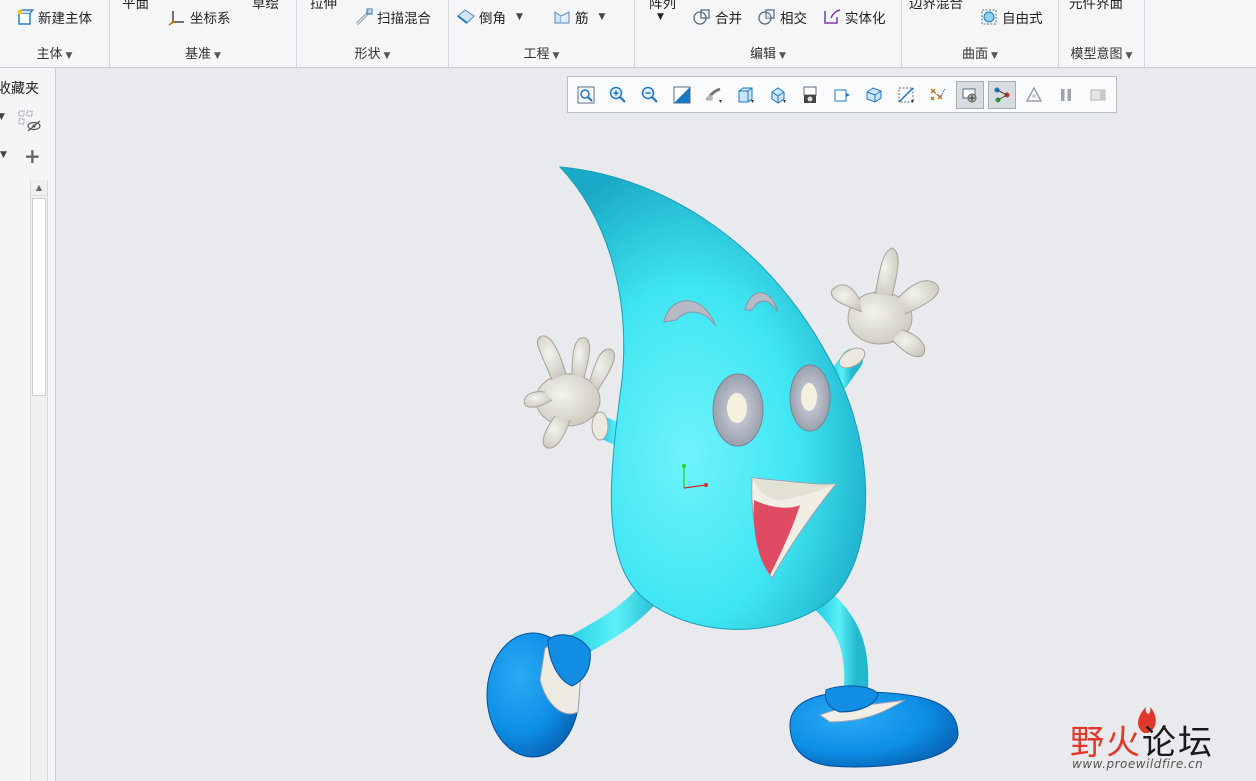 Image resolution: width=1256 pixels, height=781 pixels. What do you see at coordinates (203, 33) in the screenshot?
I see `group-datum: 平面 草绘 坐标系 基准 ▼` at bounding box center [203, 33].